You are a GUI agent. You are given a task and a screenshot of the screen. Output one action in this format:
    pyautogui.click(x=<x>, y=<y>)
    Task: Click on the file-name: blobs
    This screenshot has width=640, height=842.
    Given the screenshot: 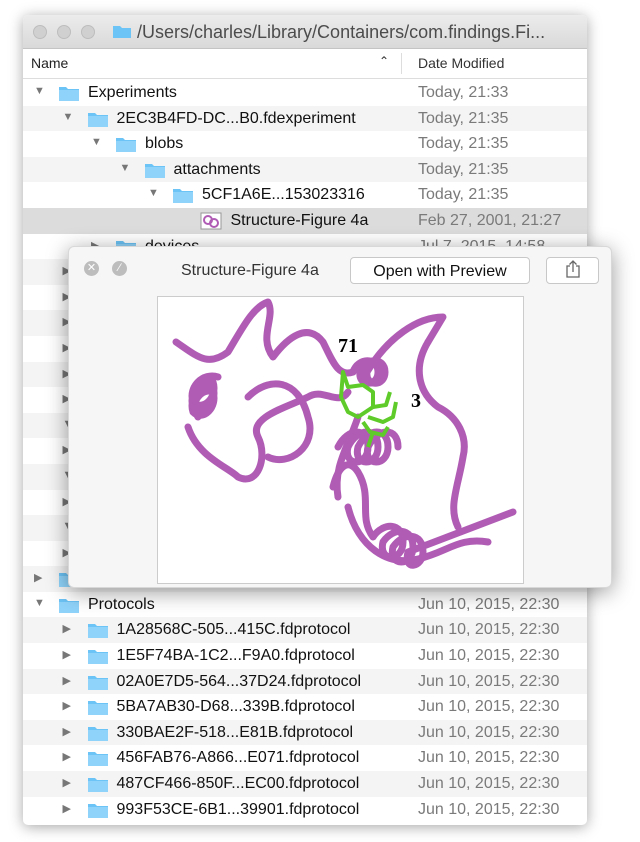 What is the action you would take?
    pyautogui.click(x=164, y=144)
    